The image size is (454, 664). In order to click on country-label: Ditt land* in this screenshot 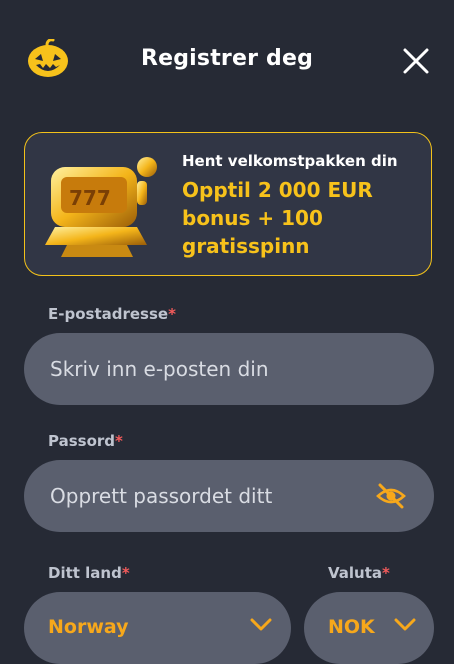, I will do `click(89, 573)`.